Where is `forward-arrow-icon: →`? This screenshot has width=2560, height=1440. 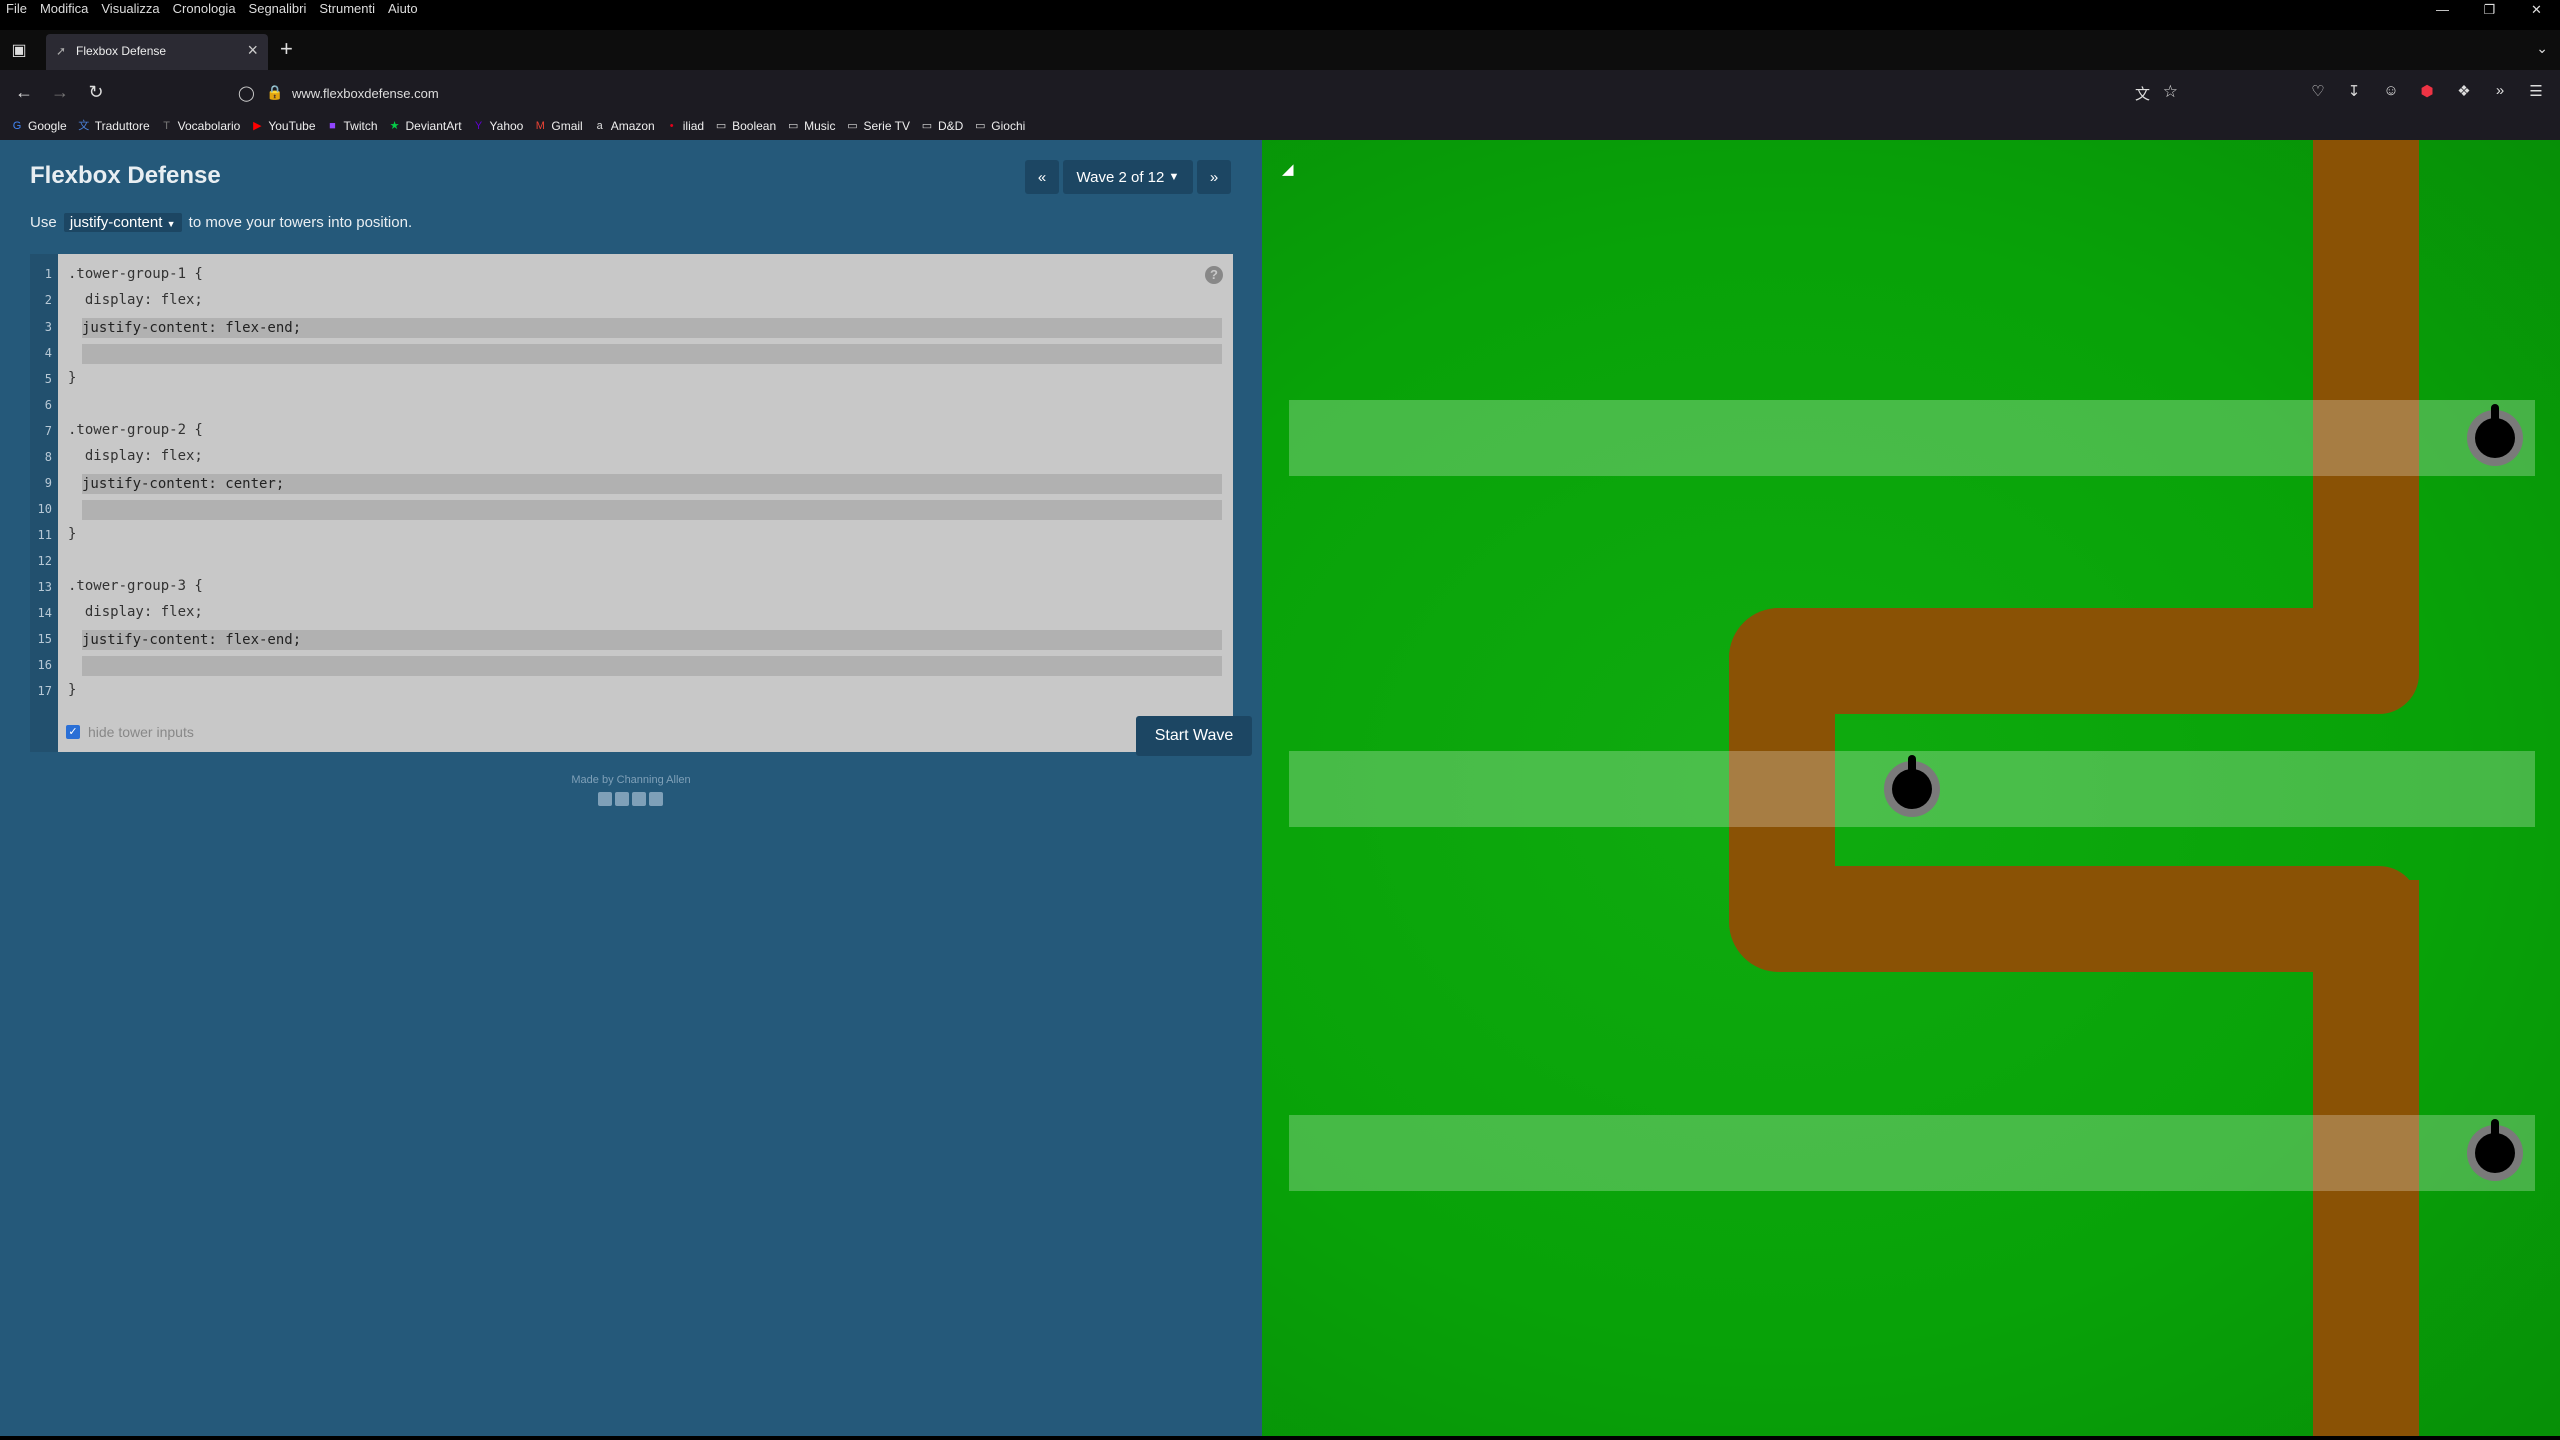
forward-arrow-icon: → is located at coordinates (60, 92).